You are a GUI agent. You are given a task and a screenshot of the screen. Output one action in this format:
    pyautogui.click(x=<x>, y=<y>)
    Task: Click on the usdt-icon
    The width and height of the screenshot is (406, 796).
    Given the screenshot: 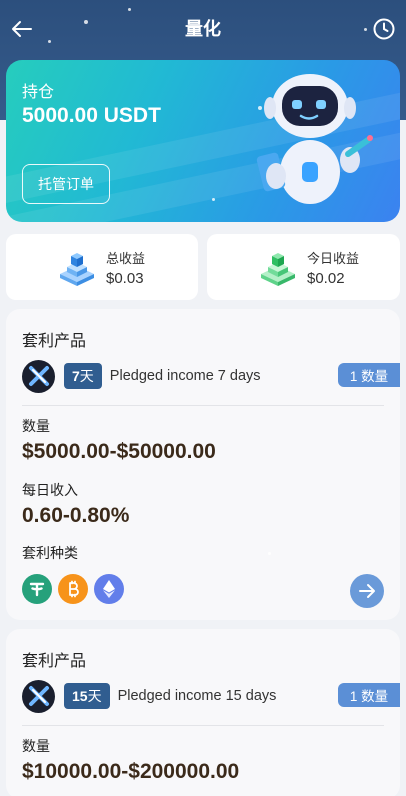 What is the action you would take?
    pyautogui.click(x=37, y=589)
    